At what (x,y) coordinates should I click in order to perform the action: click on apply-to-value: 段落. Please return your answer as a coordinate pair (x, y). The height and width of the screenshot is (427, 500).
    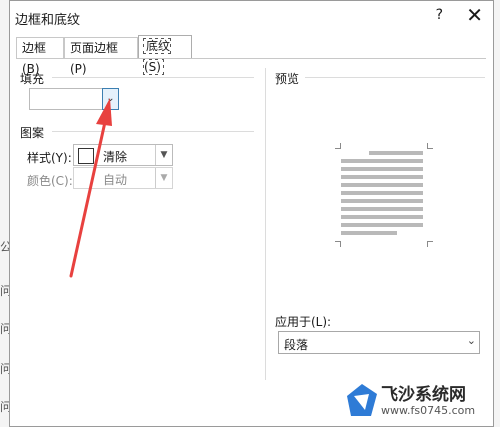
    Looking at the image, I should click on (296, 345).